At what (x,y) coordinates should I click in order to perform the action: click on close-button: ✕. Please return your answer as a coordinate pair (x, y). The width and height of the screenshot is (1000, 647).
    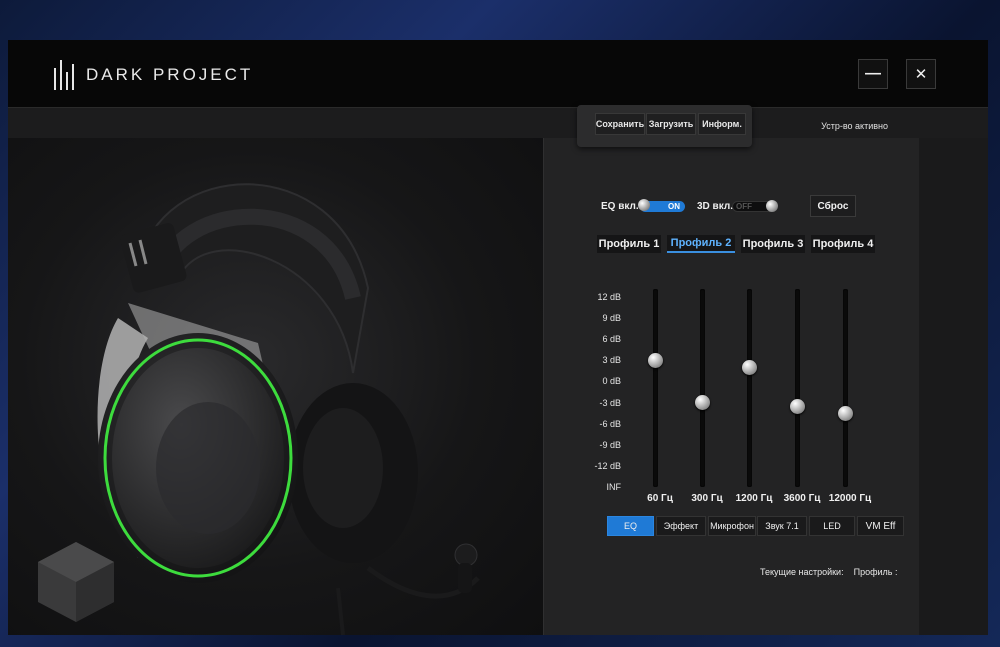
    Looking at the image, I should click on (921, 74).